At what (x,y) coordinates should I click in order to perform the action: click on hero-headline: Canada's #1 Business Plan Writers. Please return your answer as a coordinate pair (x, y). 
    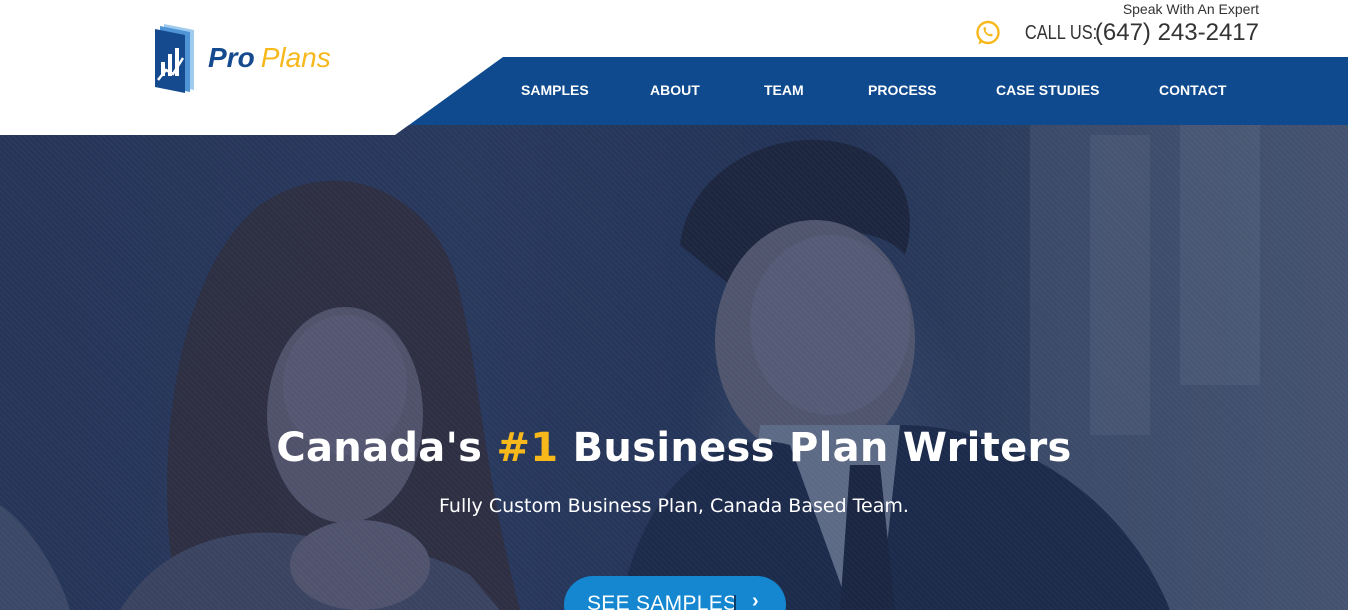
    Looking at the image, I should click on (674, 448).